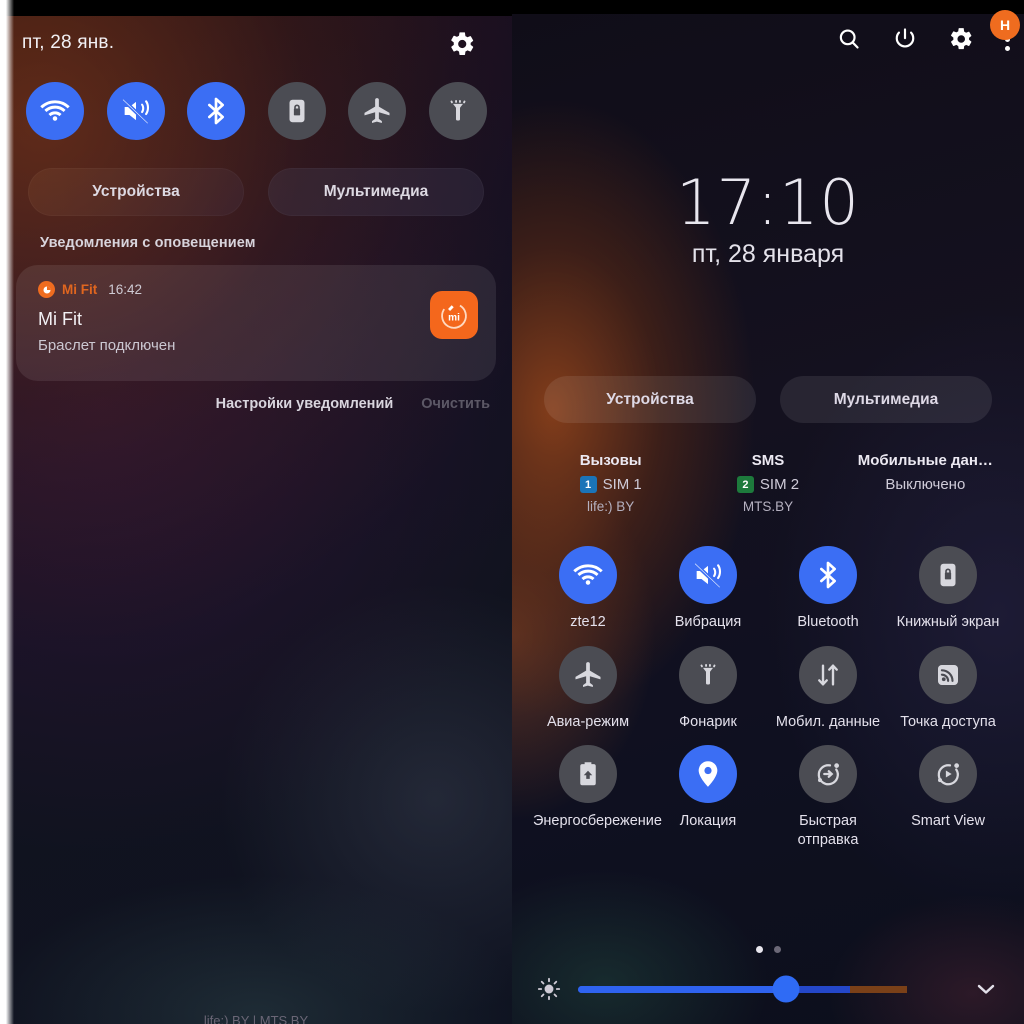  I want to click on svg-text: mi, so click(454, 318).